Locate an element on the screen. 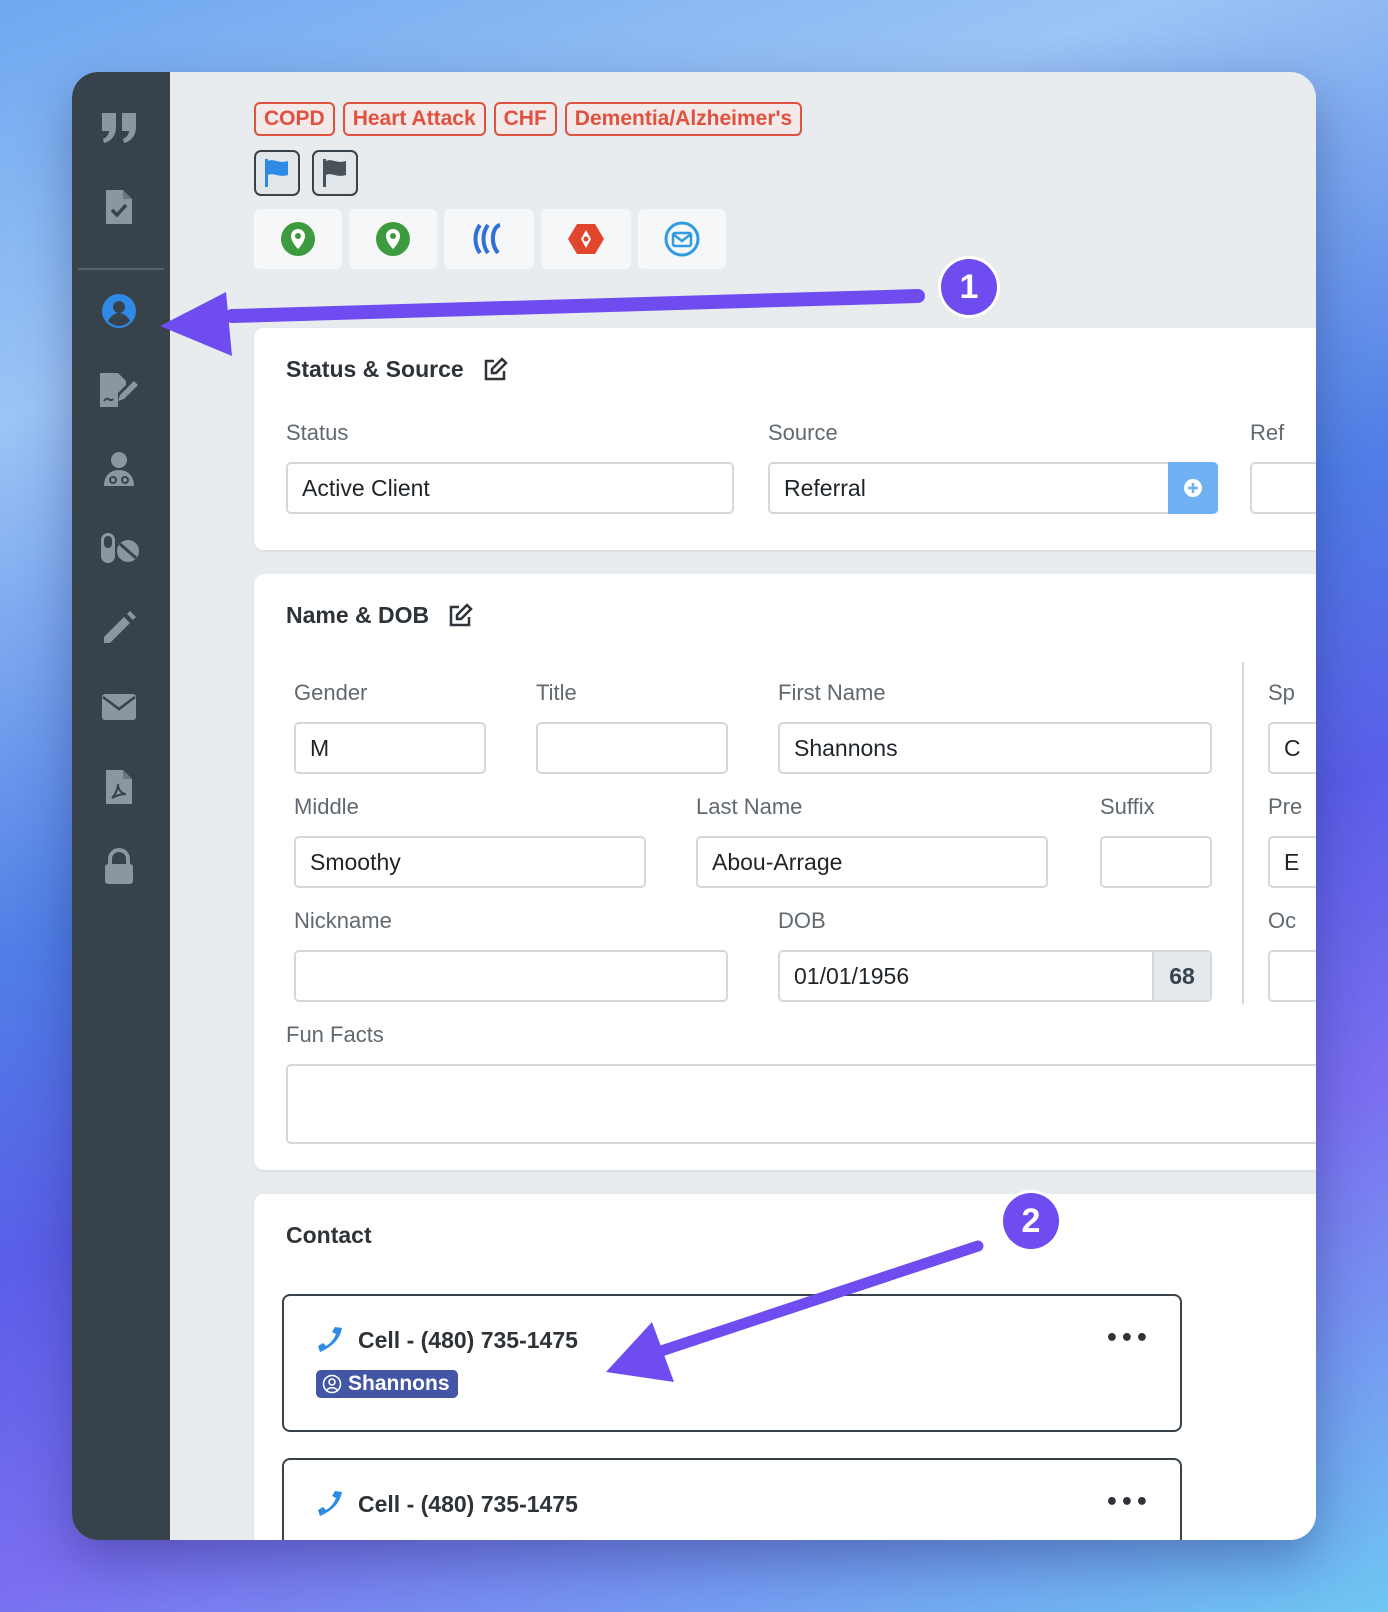 The image size is (1388, 1612). mail-circle-icon is located at coordinates (682, 239).